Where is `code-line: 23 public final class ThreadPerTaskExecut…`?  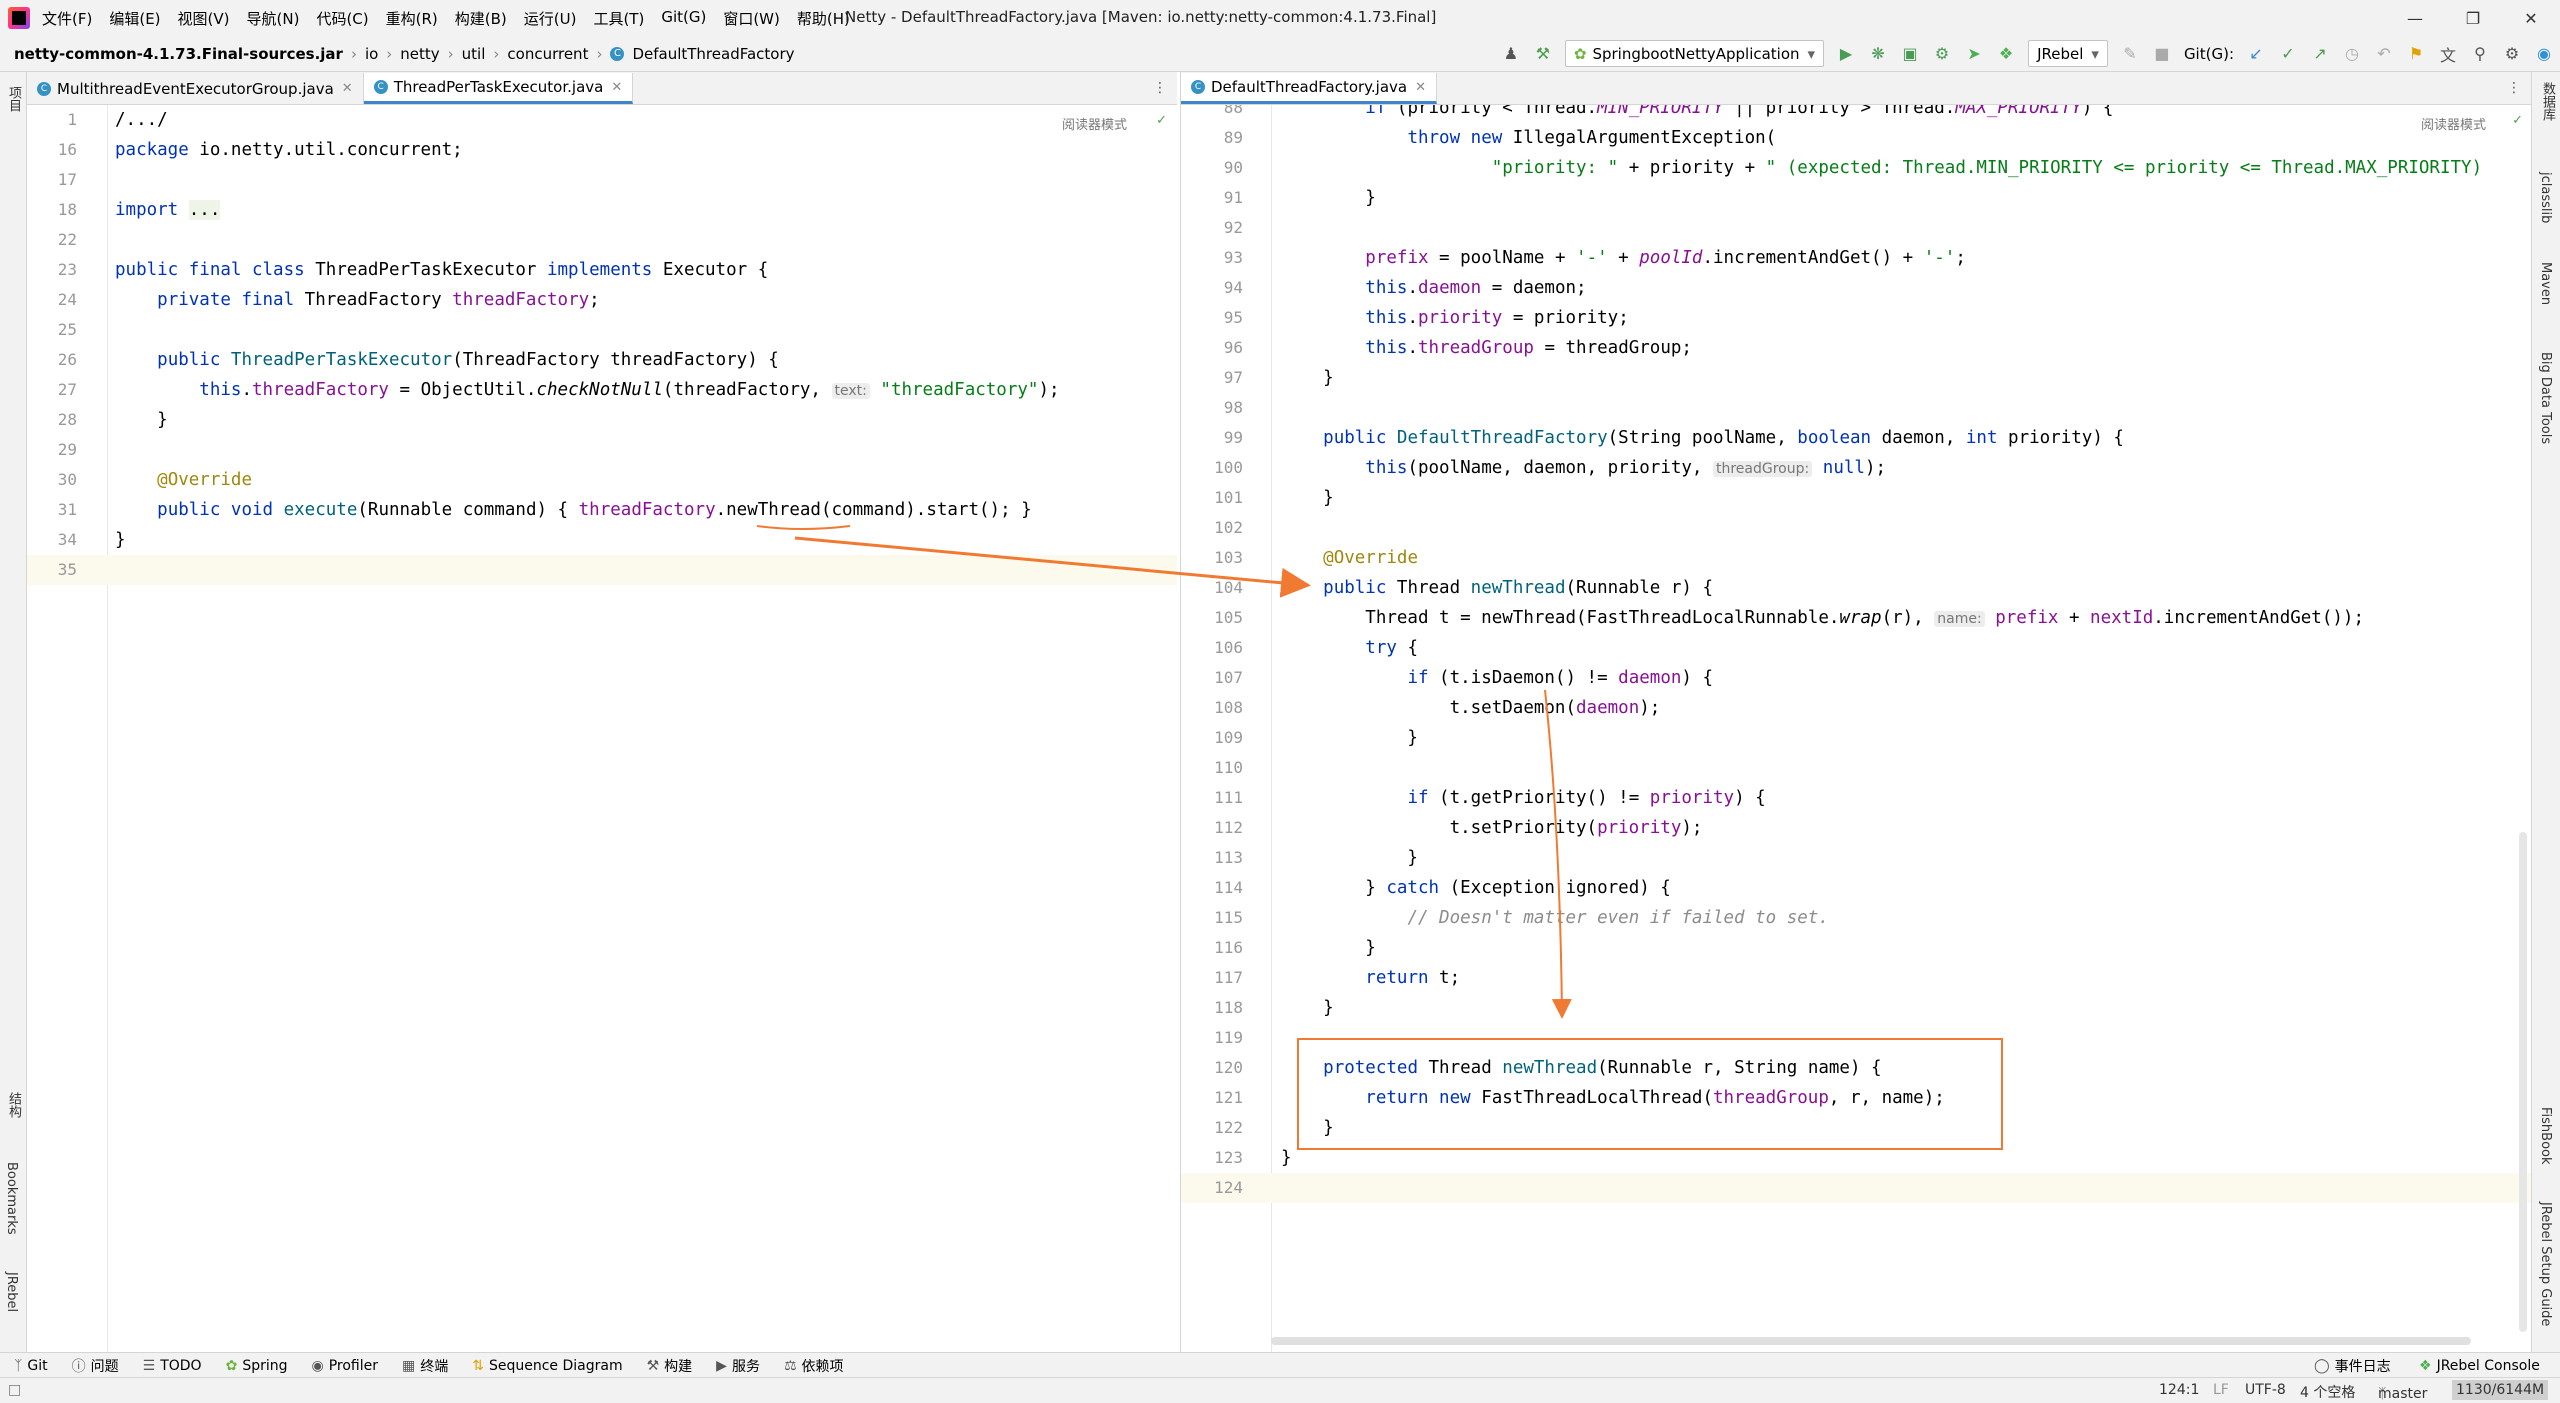
code-line: 23 public final class ThreadPerTaskExecut… is located at coordinates (602, 270).